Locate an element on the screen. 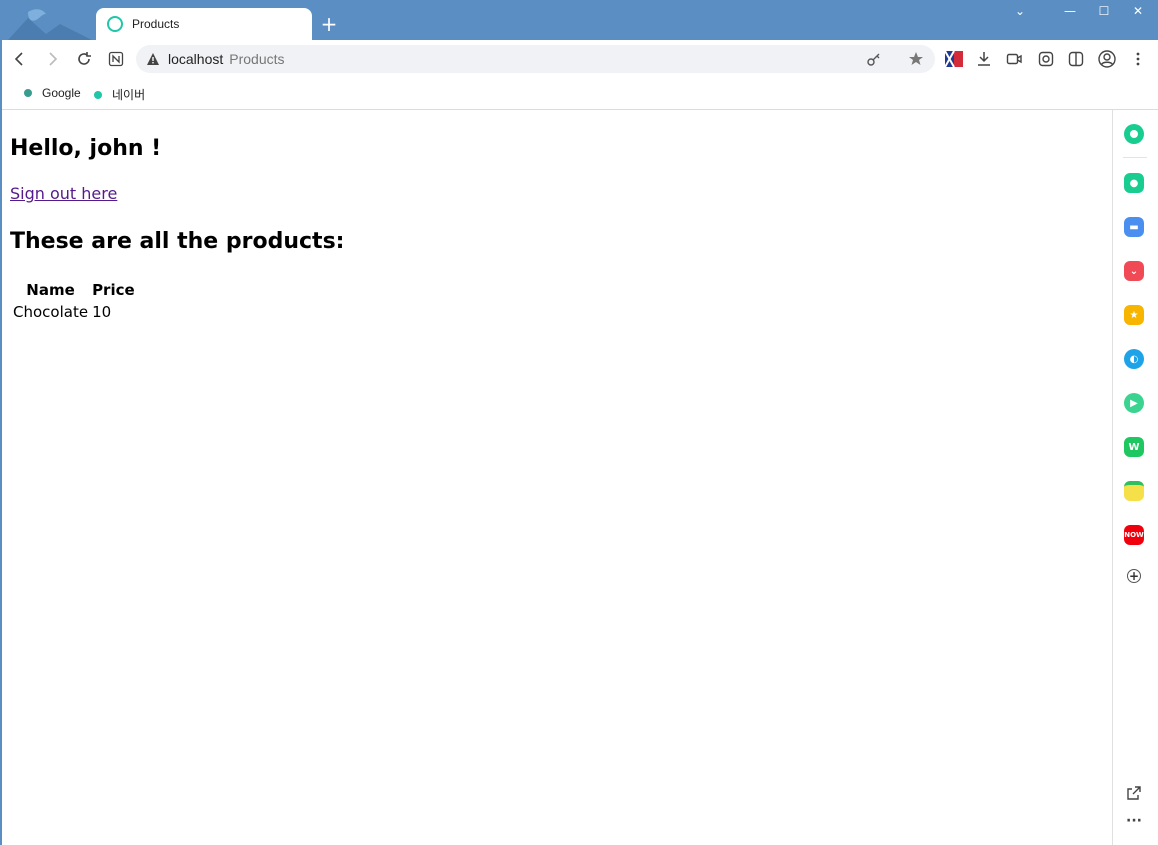 Image resolution: width=1158 pixels, height=845 pixels. profile-icon is located at coordinates (1107, 59).